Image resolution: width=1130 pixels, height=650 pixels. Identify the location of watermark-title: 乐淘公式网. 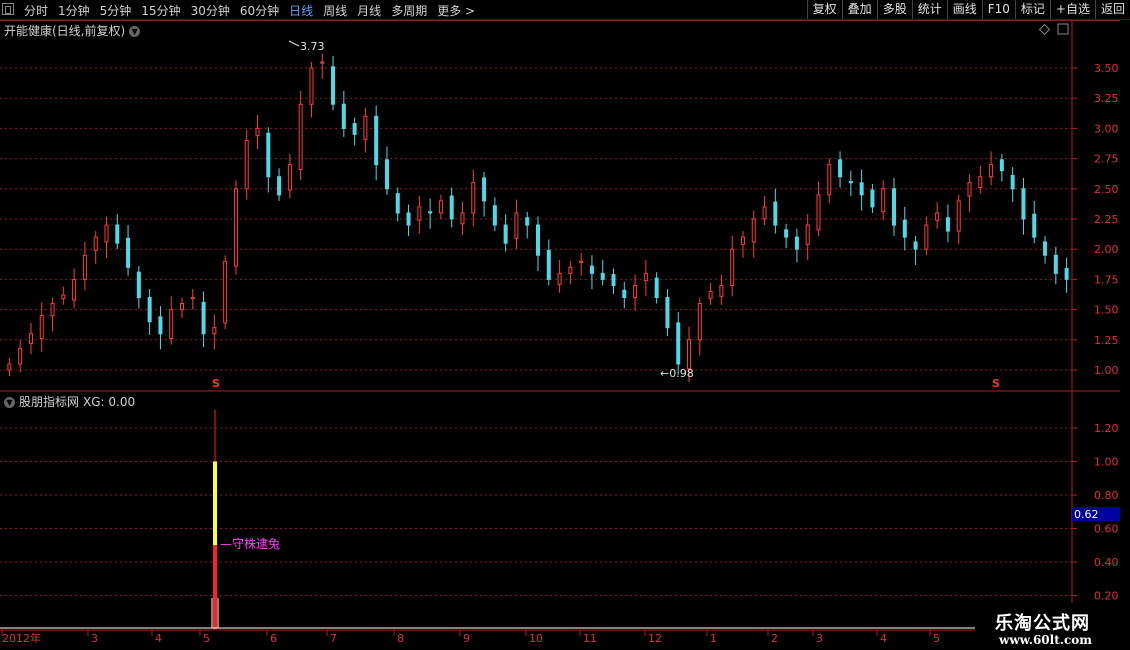
(1042, 623).